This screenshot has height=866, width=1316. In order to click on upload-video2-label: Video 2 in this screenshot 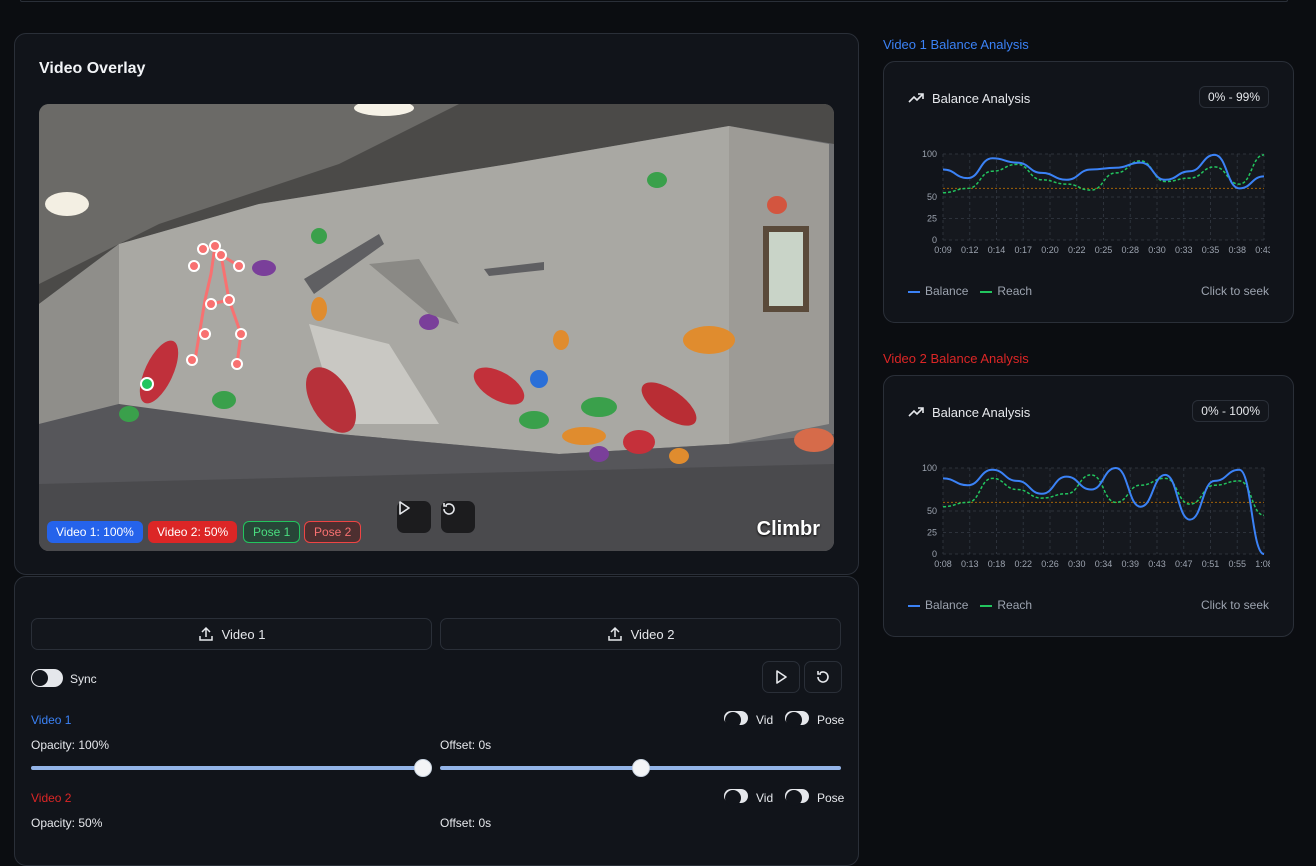, I will do `click(652, 634)`.